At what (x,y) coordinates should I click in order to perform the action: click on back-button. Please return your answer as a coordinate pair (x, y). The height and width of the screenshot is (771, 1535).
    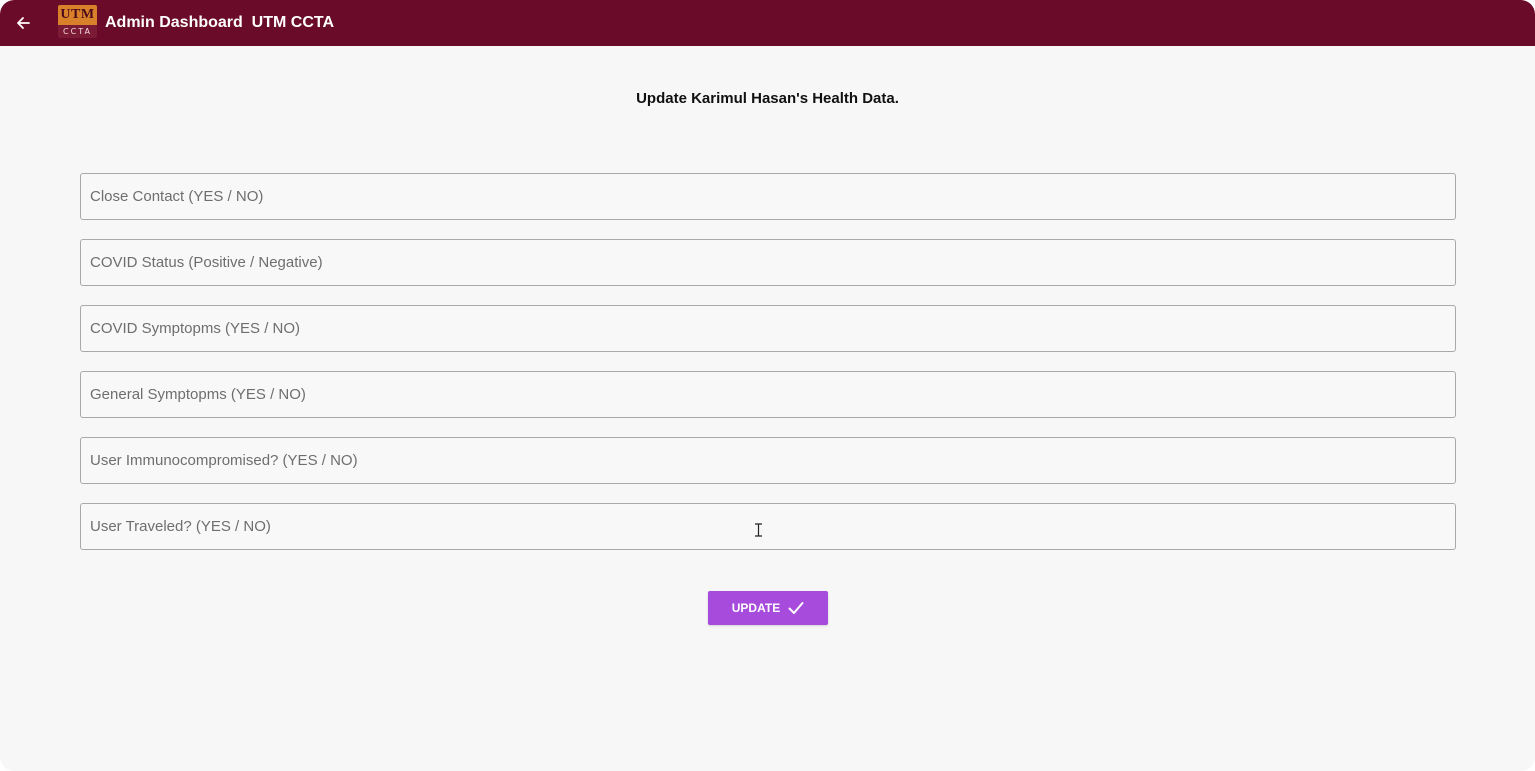
    Looking at the image, I should click on (23, 23).